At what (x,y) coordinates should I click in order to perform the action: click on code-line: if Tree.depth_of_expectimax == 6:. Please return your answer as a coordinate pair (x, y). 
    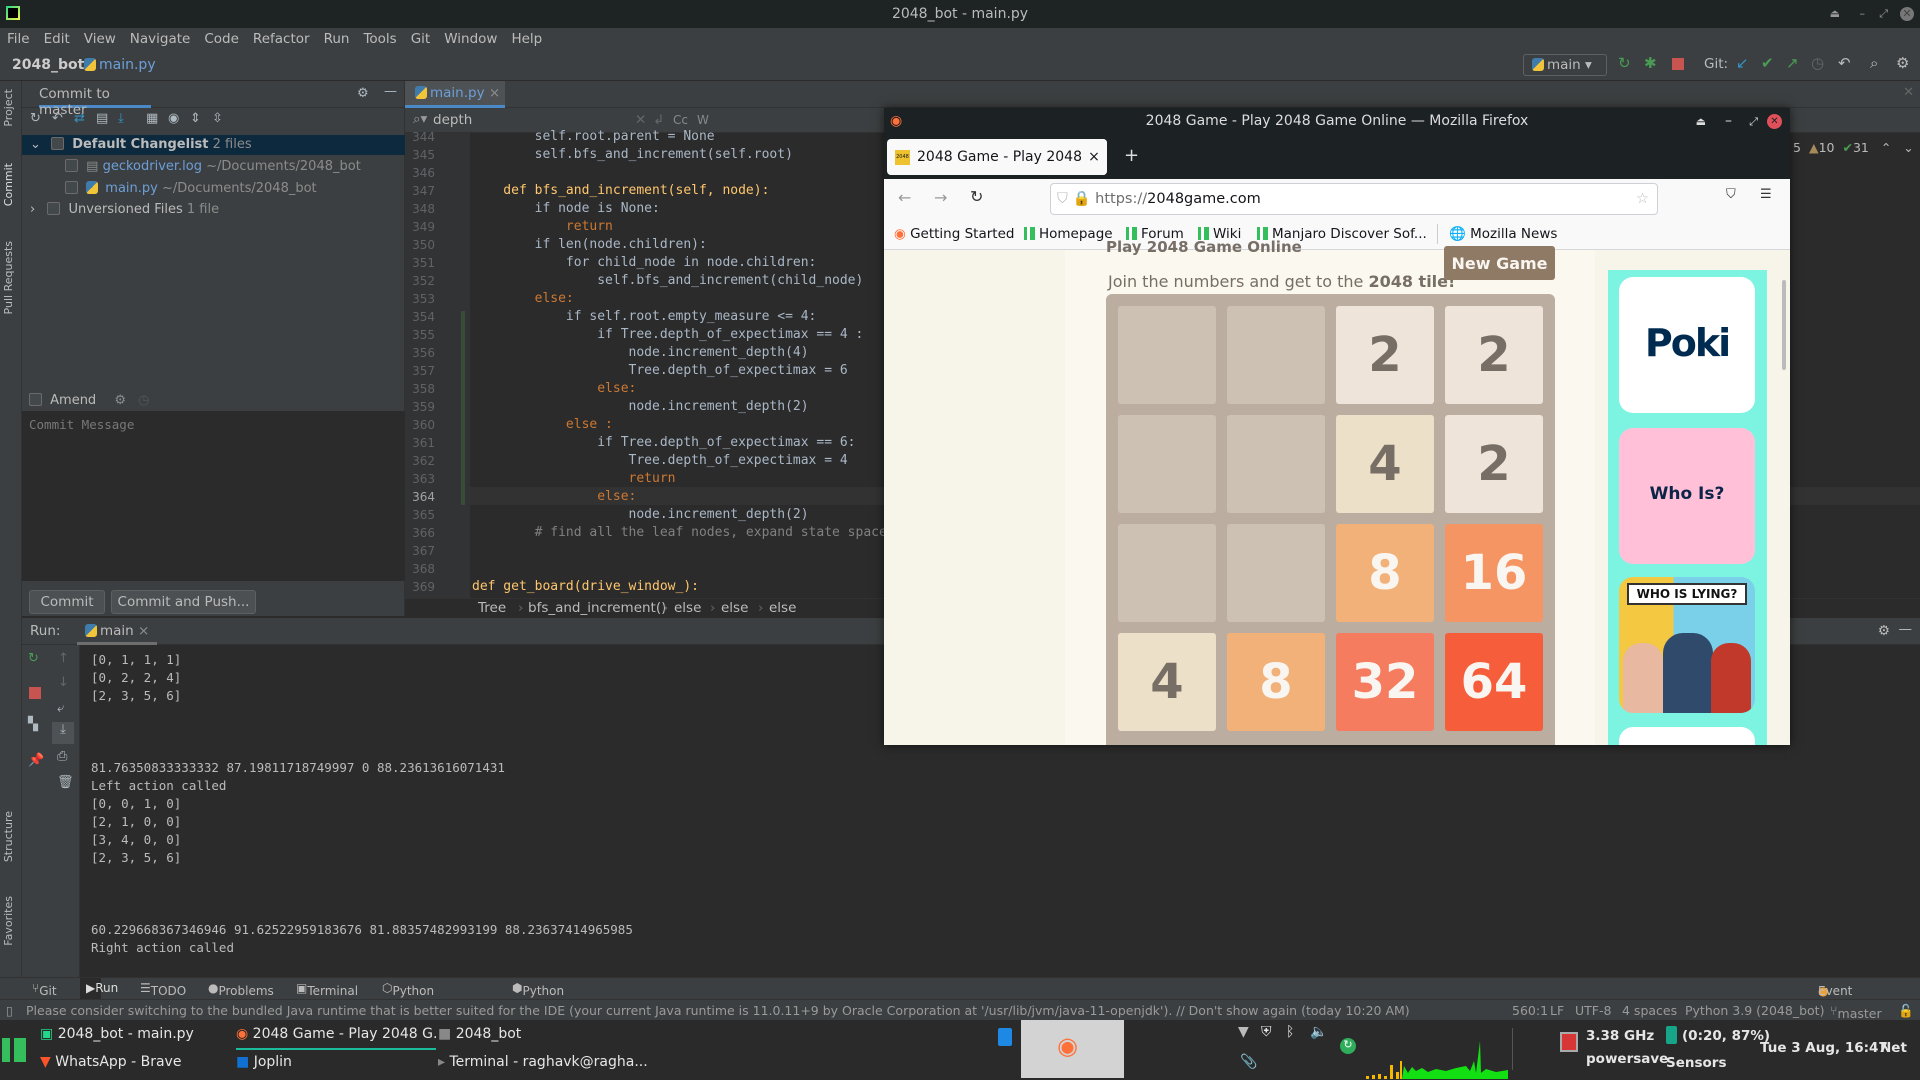
    Looking at the image, I should click on (663, 443).